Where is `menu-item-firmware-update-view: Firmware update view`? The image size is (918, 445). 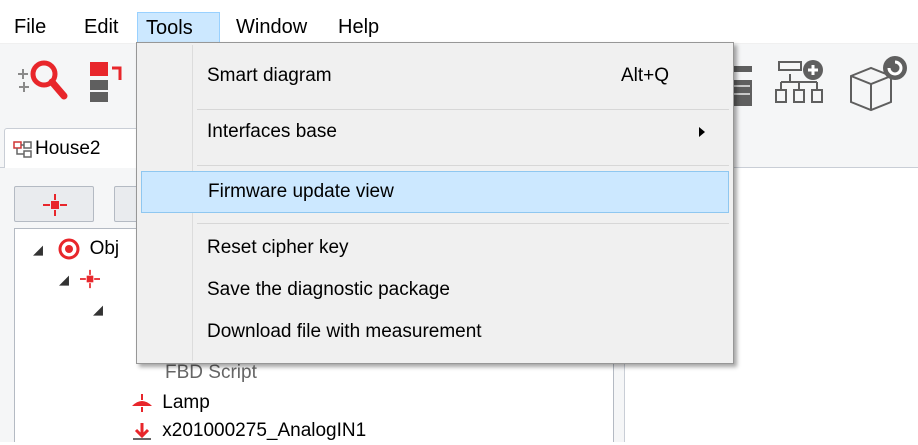 menu-item-firmware-update-view: Firmware update view is located at coordinates (435, 192).